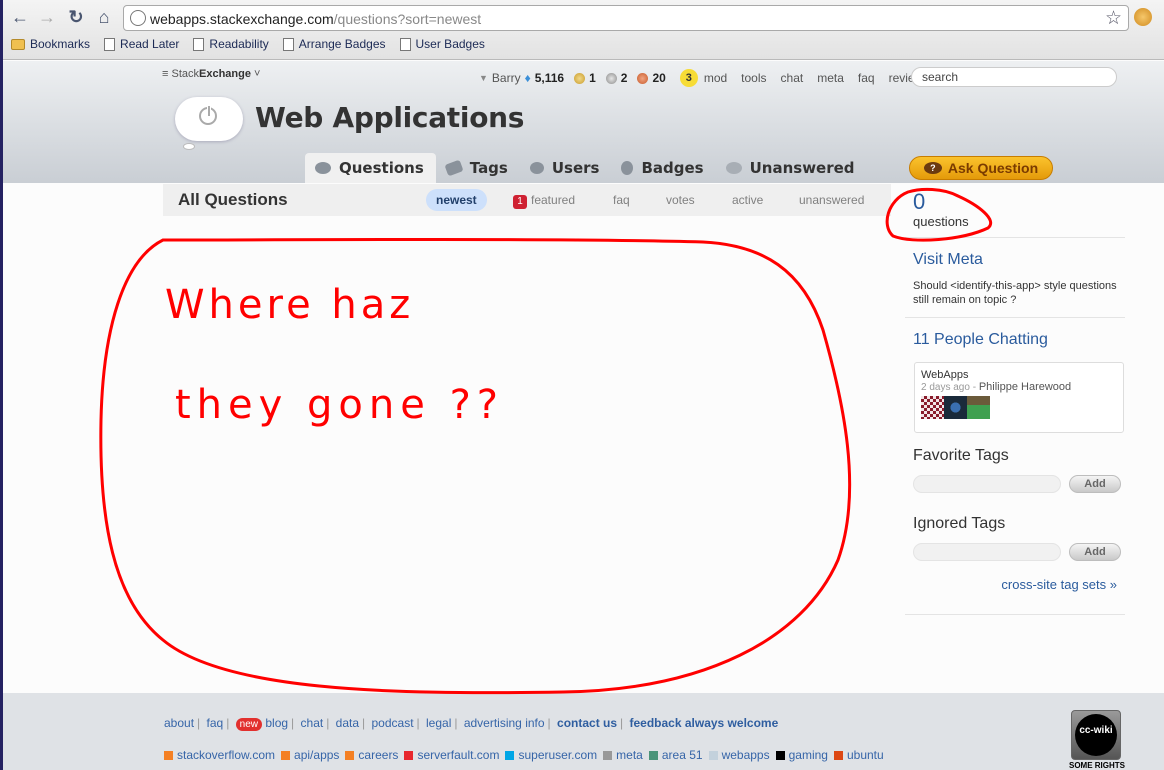 Image resolution: width=1164 pixels, height=770 pixels. I want to click on favorite-tag-input, so click(987, 484).